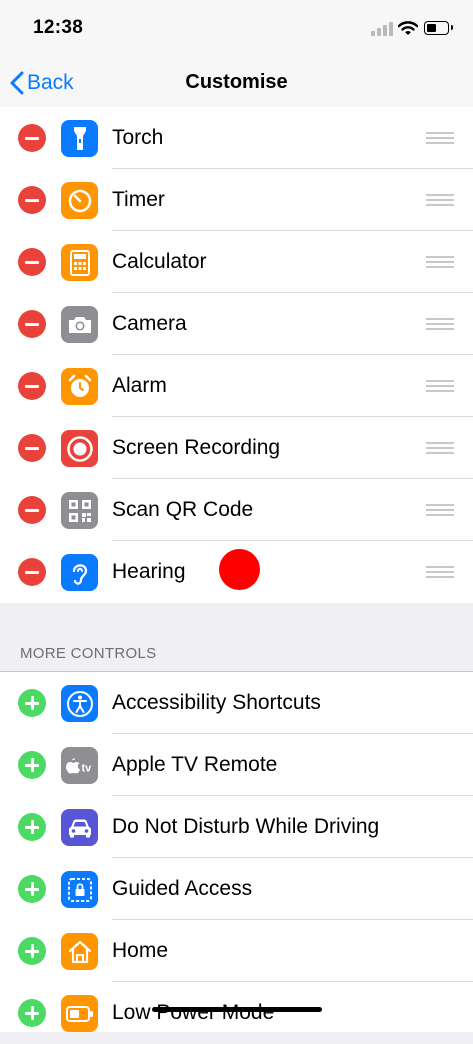 The height and width of the screenshot is (1044, 473). I want to click on list-item: Torch, so click(236, 138).